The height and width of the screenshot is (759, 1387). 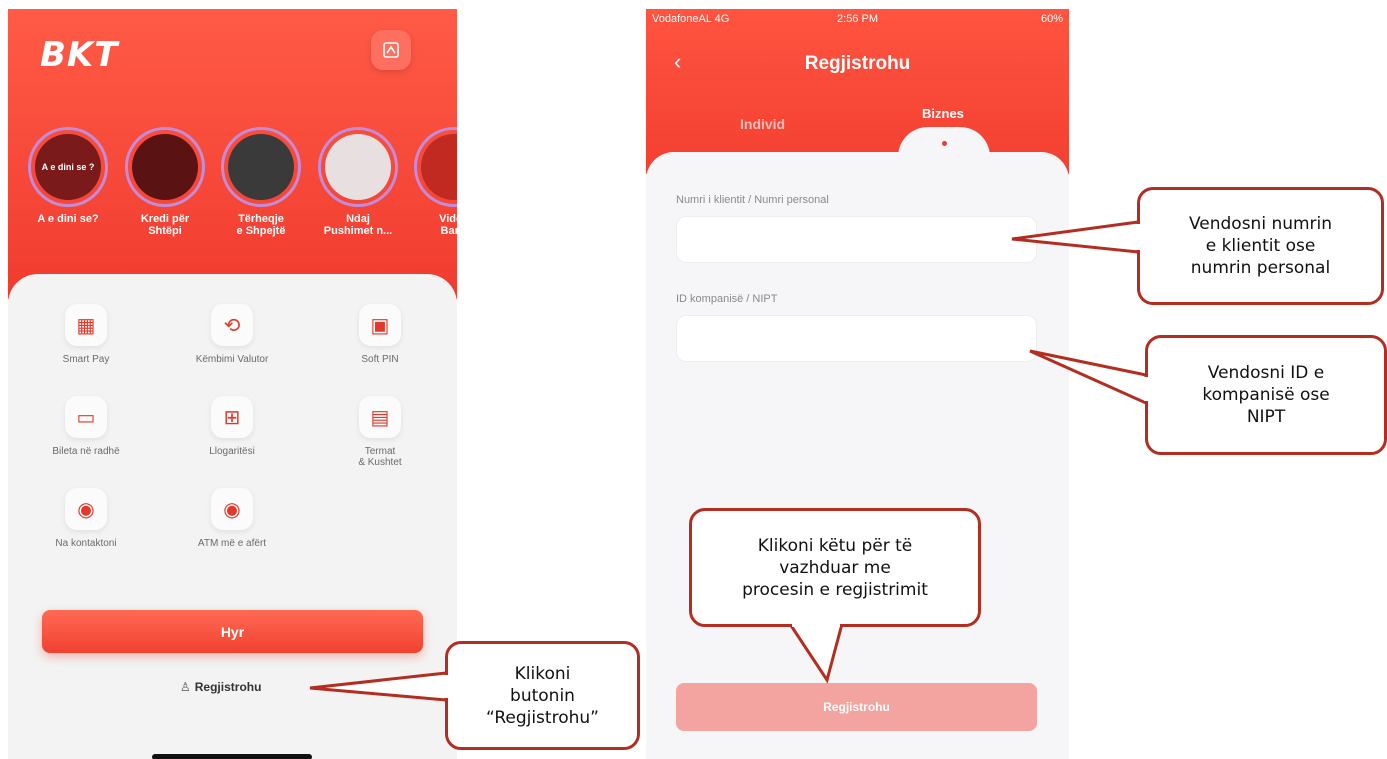 What do you see at coordinates (380, 457) in the screenshot?
I see `tile-label: Termat & Kushtet` at bounding box center [380, 457].